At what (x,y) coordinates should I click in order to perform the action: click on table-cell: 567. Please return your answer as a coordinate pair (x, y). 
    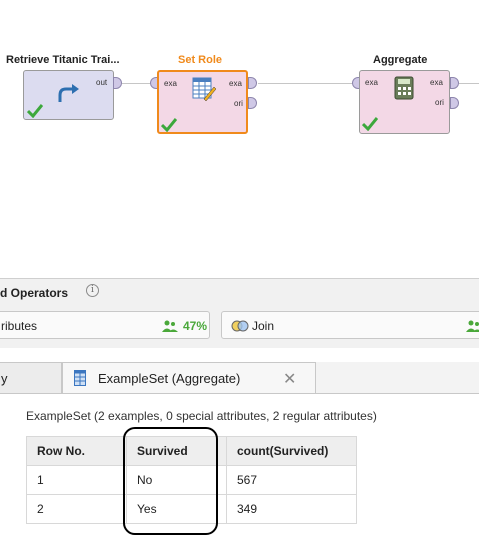
    Looking at the image, I should click on (291, 480).